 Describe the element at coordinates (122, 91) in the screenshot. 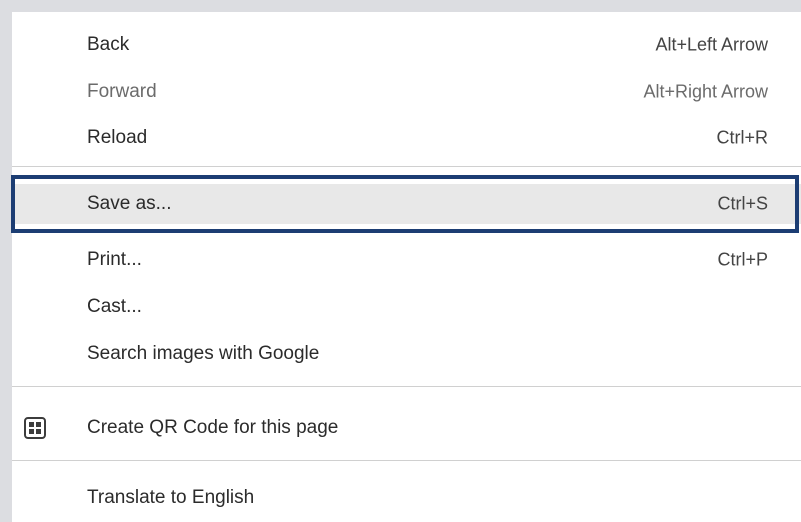

I see `menu-item-label: Forward` at that location.